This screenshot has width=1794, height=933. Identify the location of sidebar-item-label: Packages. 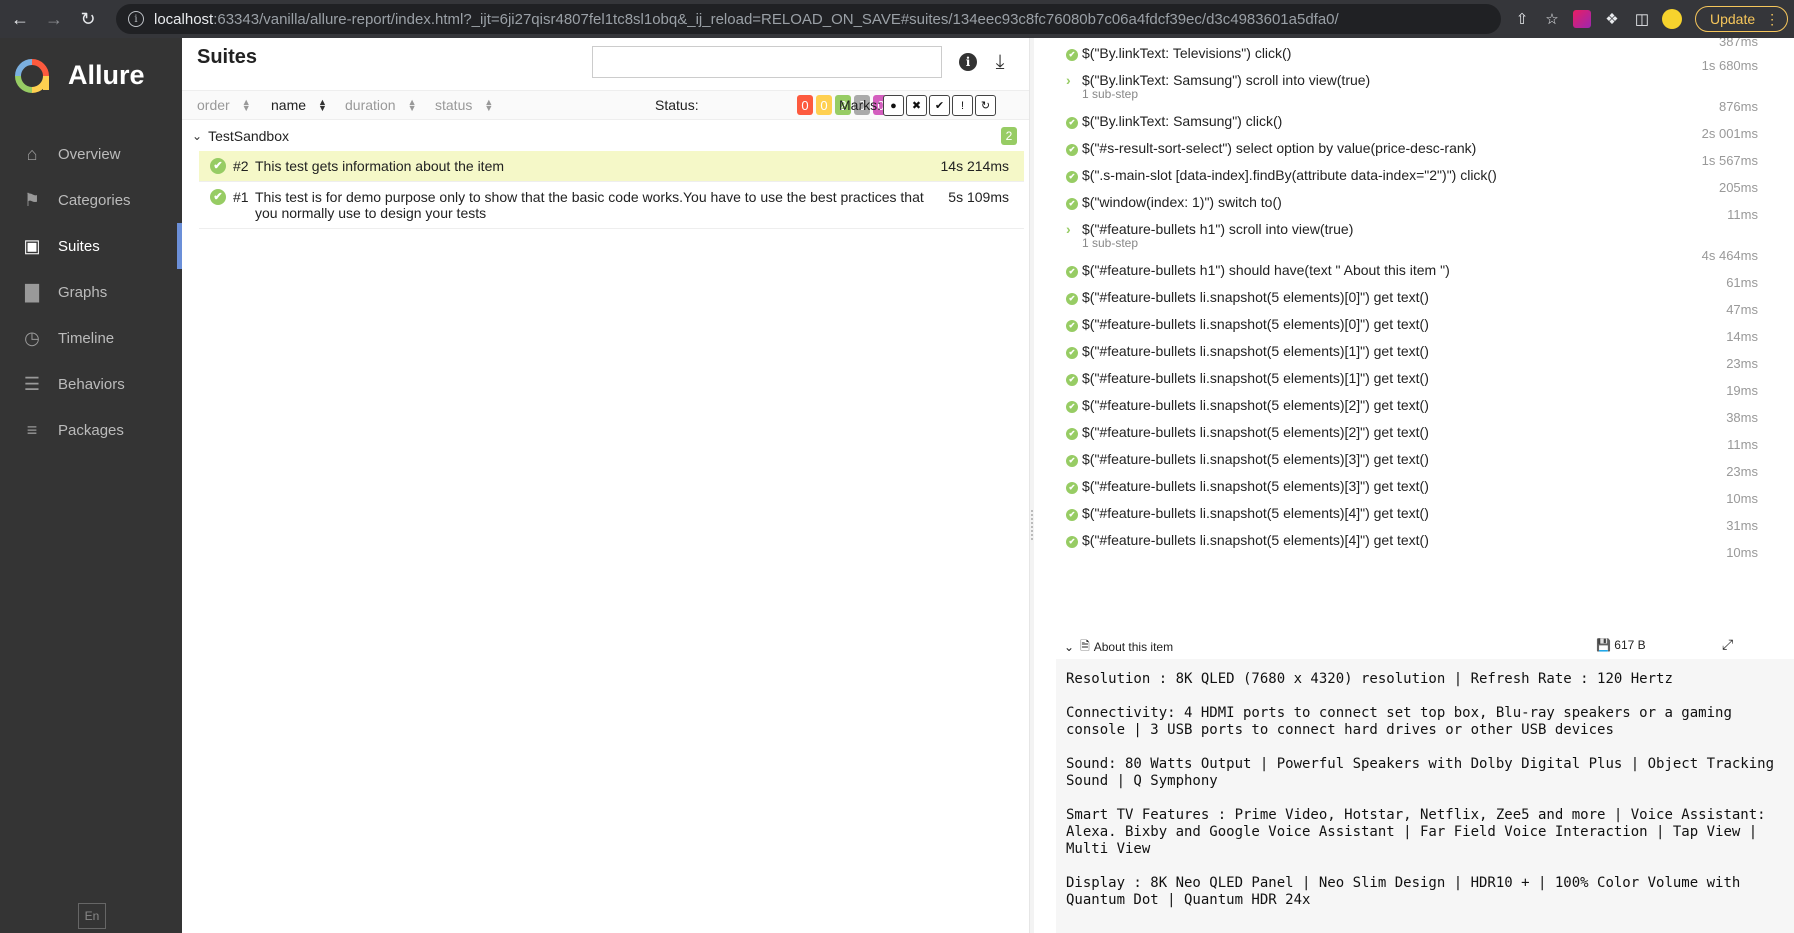
(91, 430).